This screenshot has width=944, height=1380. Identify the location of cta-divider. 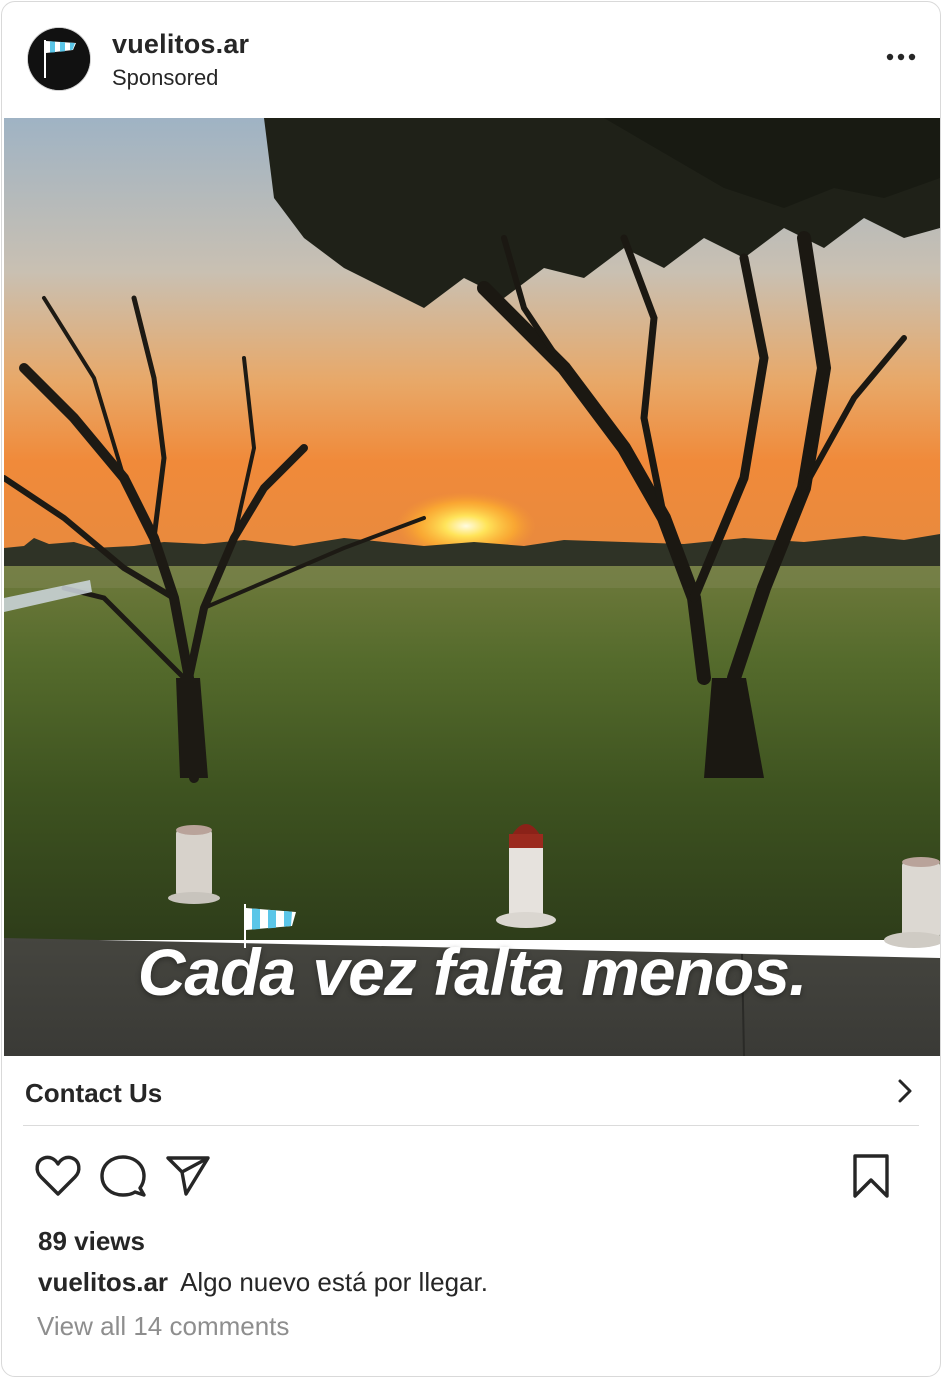
(471, 1125).